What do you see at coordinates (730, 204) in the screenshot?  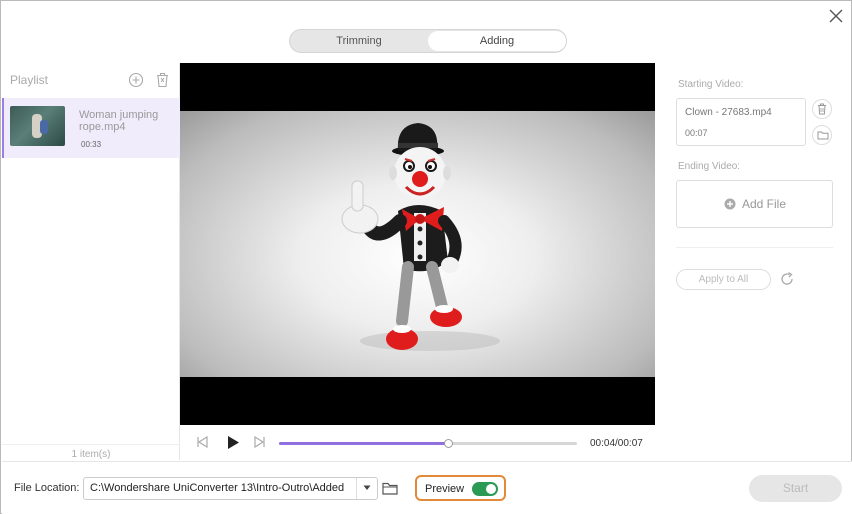 I see `plus-circle-icon` at bounding box center [730, 204].